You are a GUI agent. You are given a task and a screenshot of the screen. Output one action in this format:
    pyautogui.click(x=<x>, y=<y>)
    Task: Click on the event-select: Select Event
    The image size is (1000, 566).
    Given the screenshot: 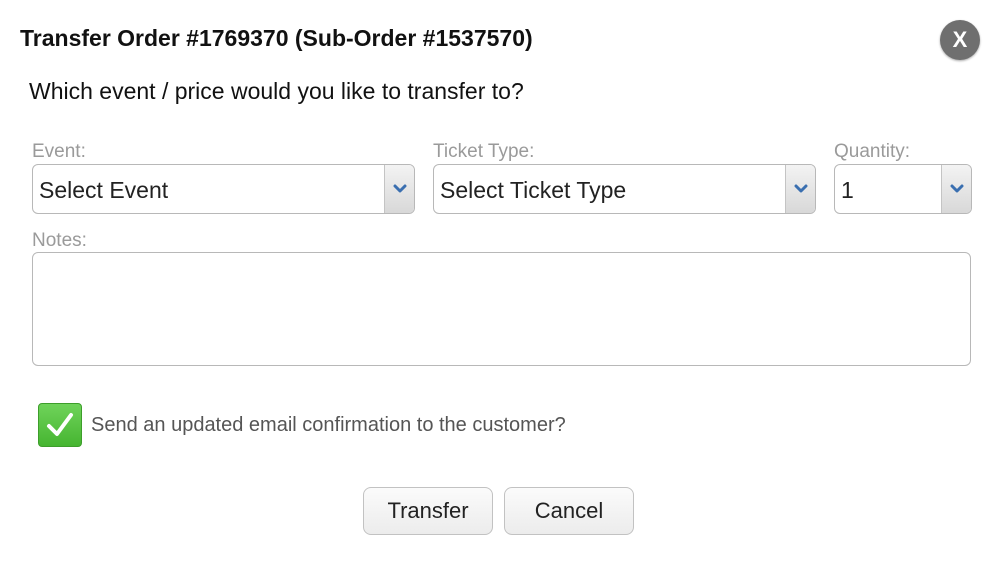 What is the action you would take?
    pyautogui.click(x=223, y=189)
    